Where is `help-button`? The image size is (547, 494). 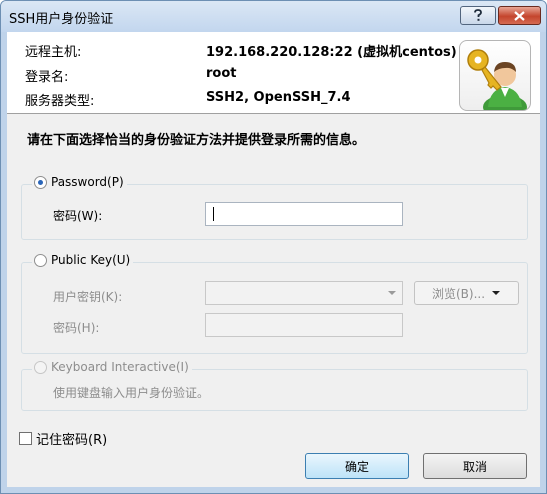
help-button is located at coordinates (478, 15).